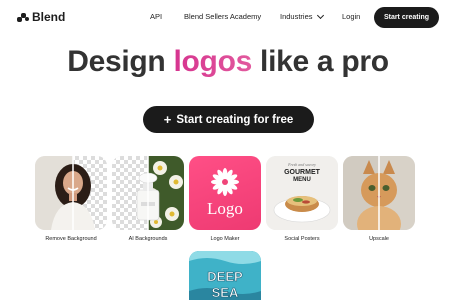  Describe the element at coordinates (235, 119) in the screenshot. I see `start-creating-free-label: Start creating for free` at that location.